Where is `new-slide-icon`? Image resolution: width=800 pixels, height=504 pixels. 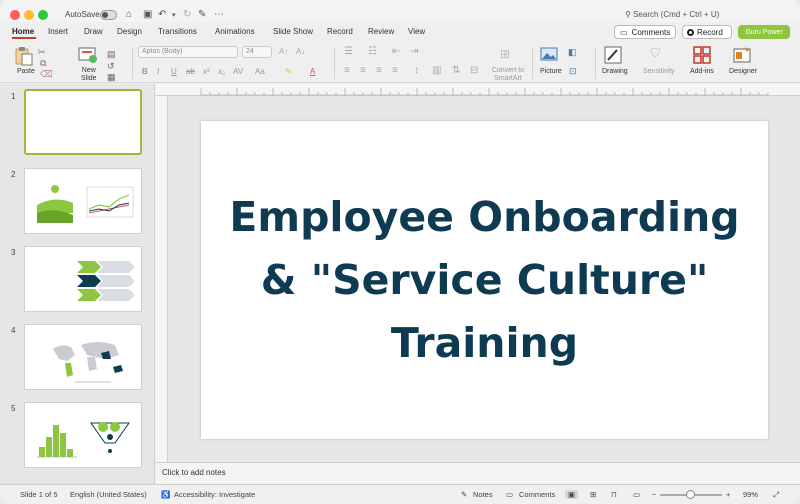 new-slide-icon is located at coordinates (88, 55).